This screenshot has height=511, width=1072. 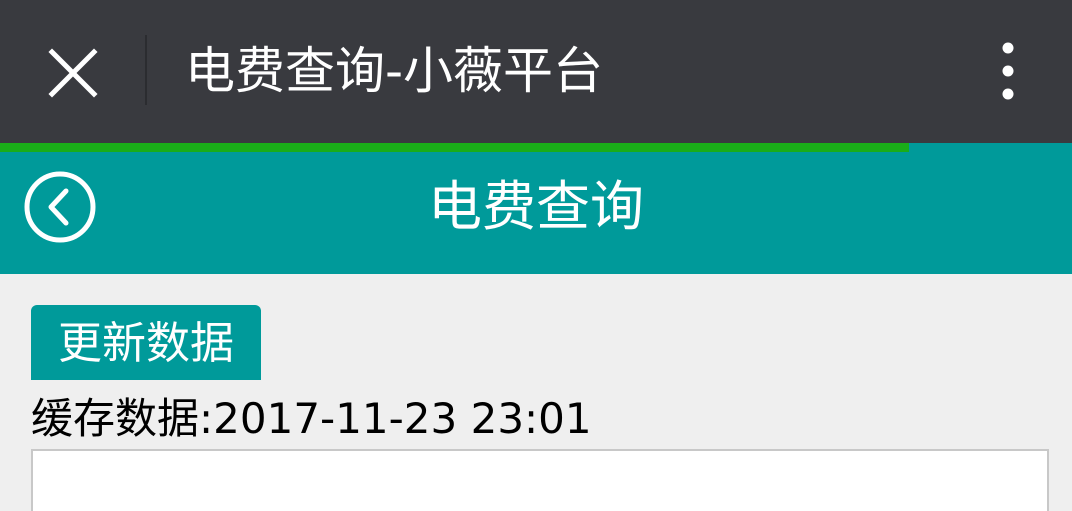 What do you see at coordinates (146, 342) in the screenshot?
I see `refresh-data-button: 更新数据` at bounding box center [146, 342].